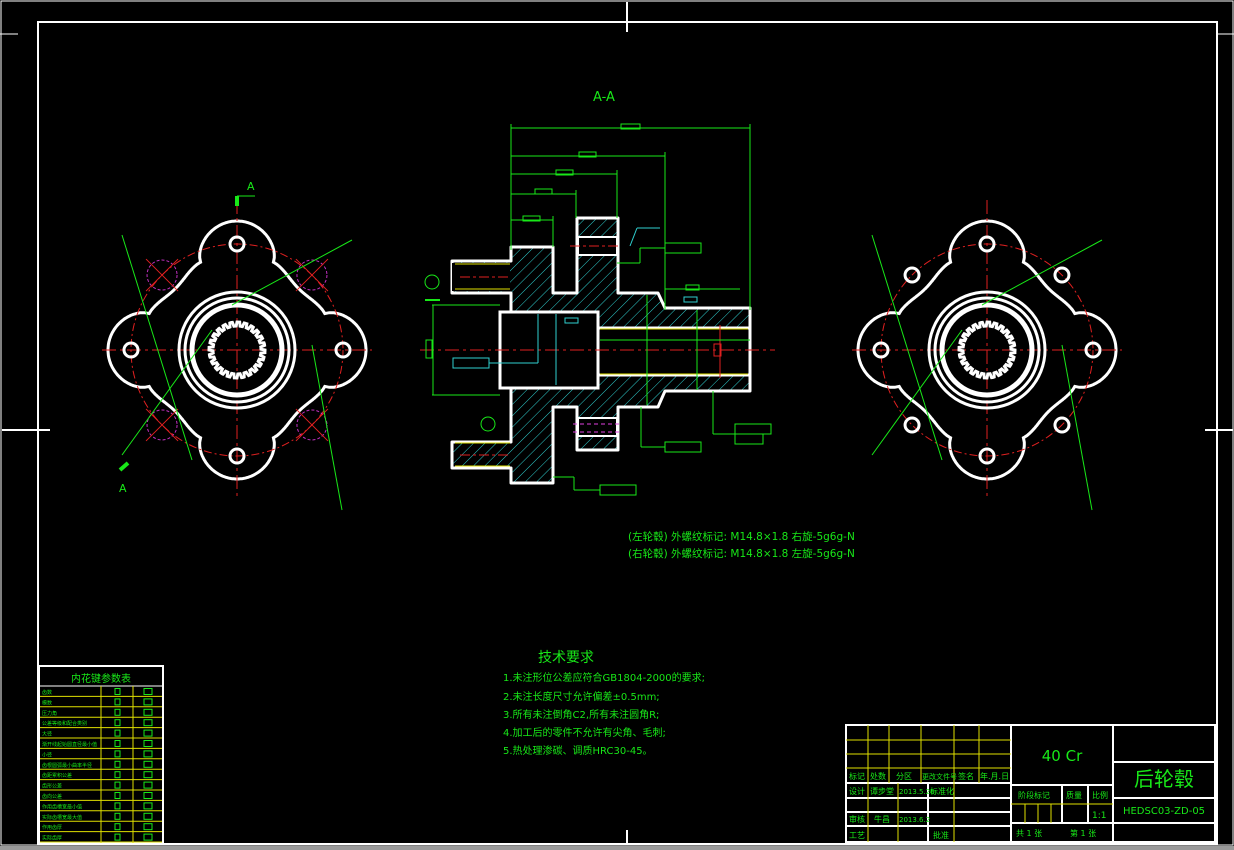 The image size is (1234, 850). I want to click on part-name: 后轮毂, so click(1164, 779).